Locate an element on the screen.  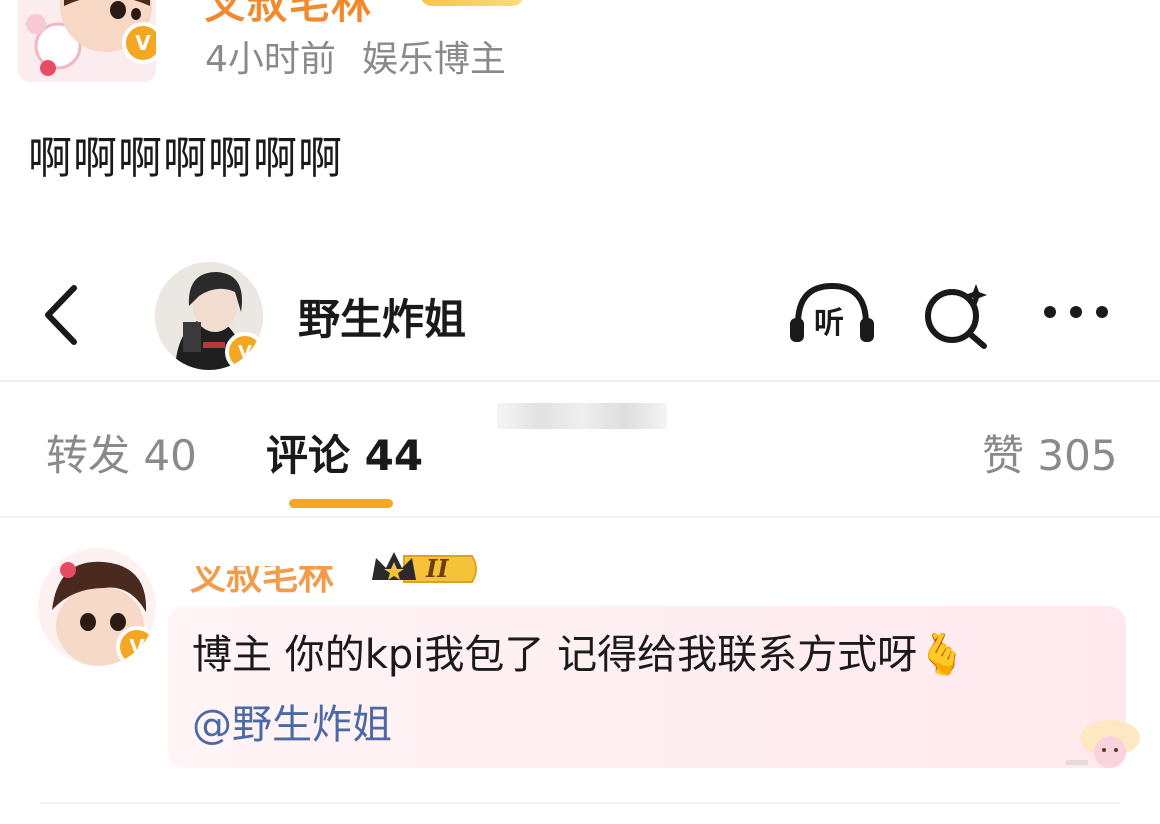
back-button is located at coordinates (62, 315).